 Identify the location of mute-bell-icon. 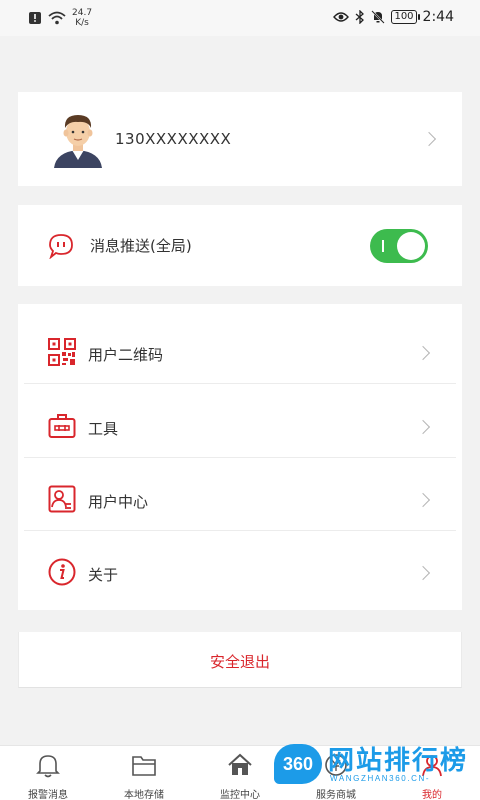
(378, 17).